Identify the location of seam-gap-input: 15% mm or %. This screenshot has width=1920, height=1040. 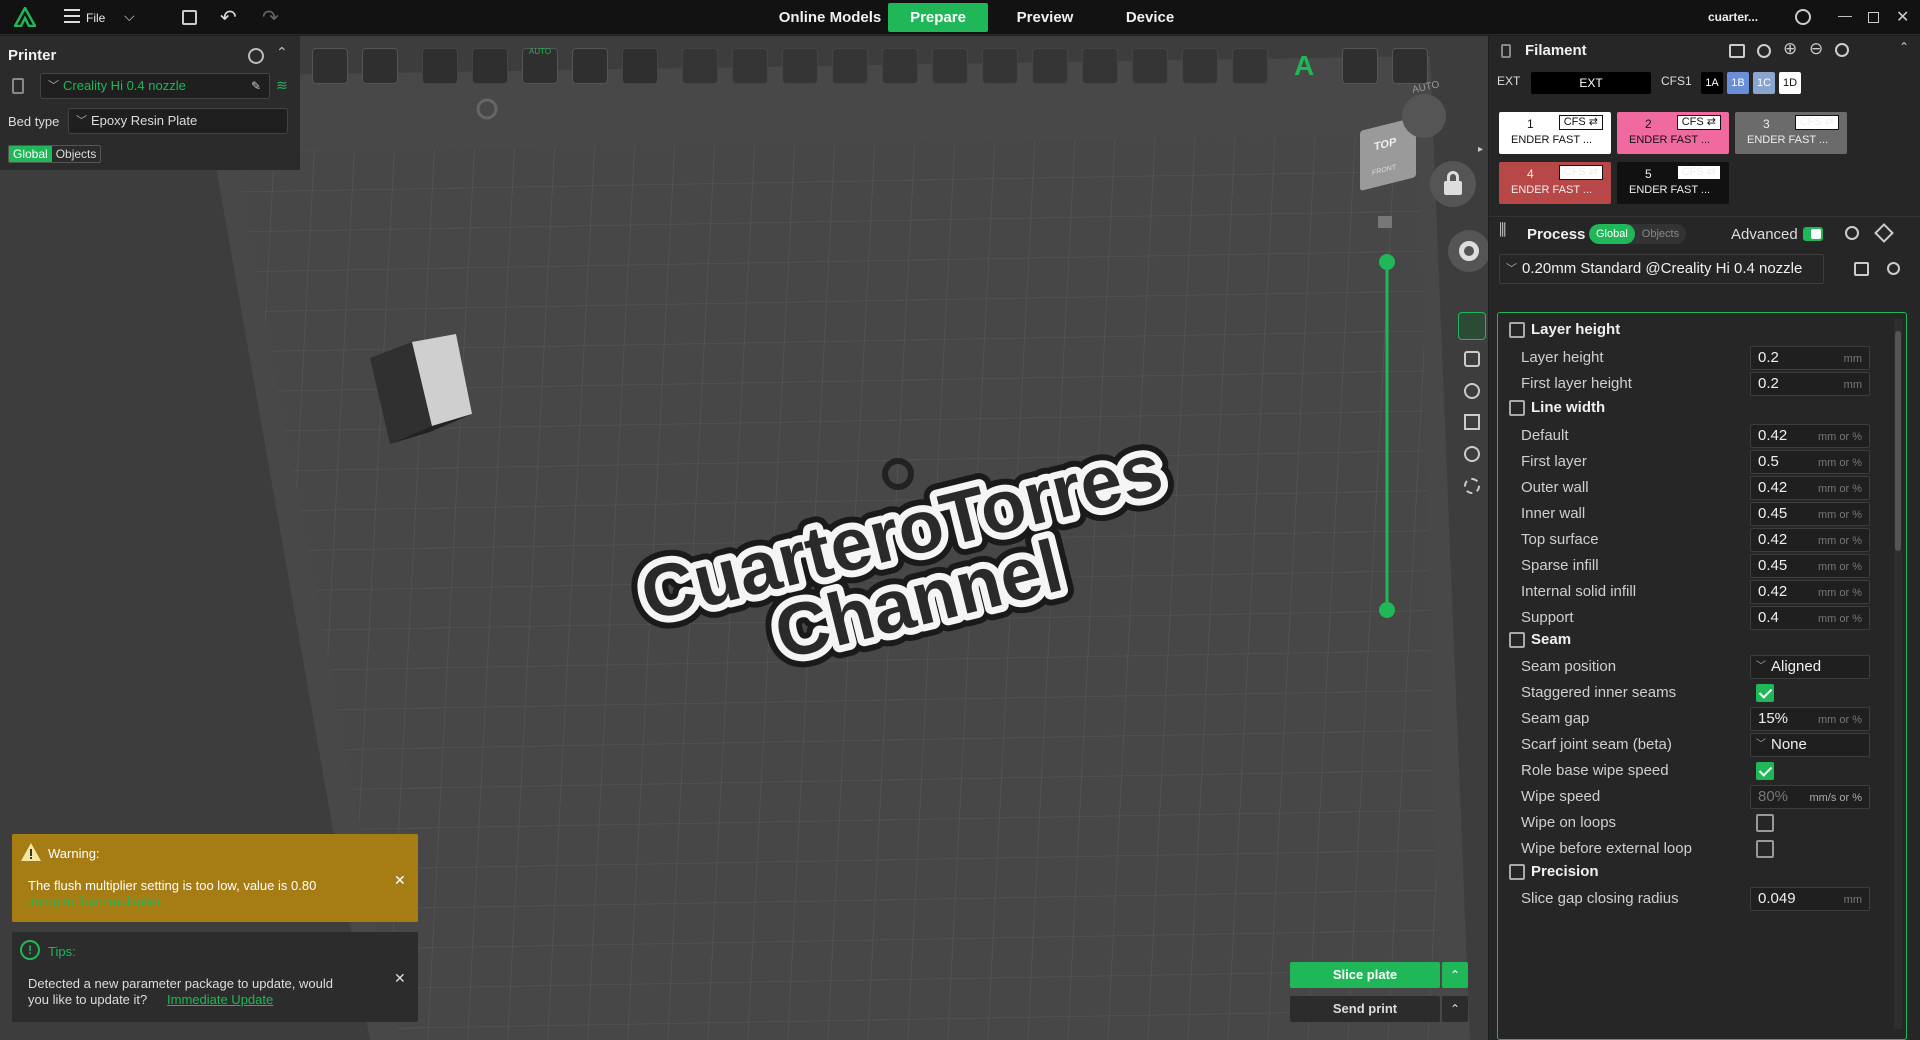
(1810, 719).